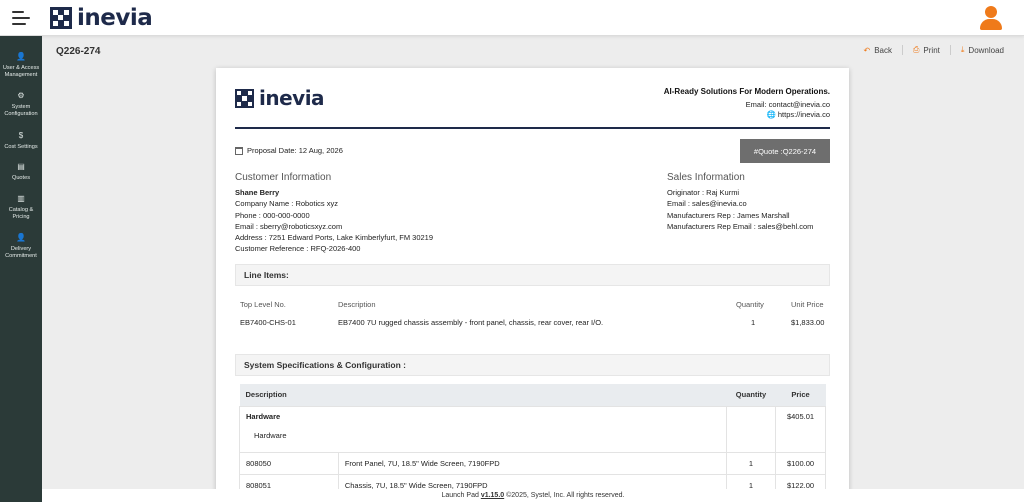 The height and width of the screenshot is (502, 1024). Describe the element at coordinates (991, 18) in the screenshot. I see `user-avatar-icon` at that location.